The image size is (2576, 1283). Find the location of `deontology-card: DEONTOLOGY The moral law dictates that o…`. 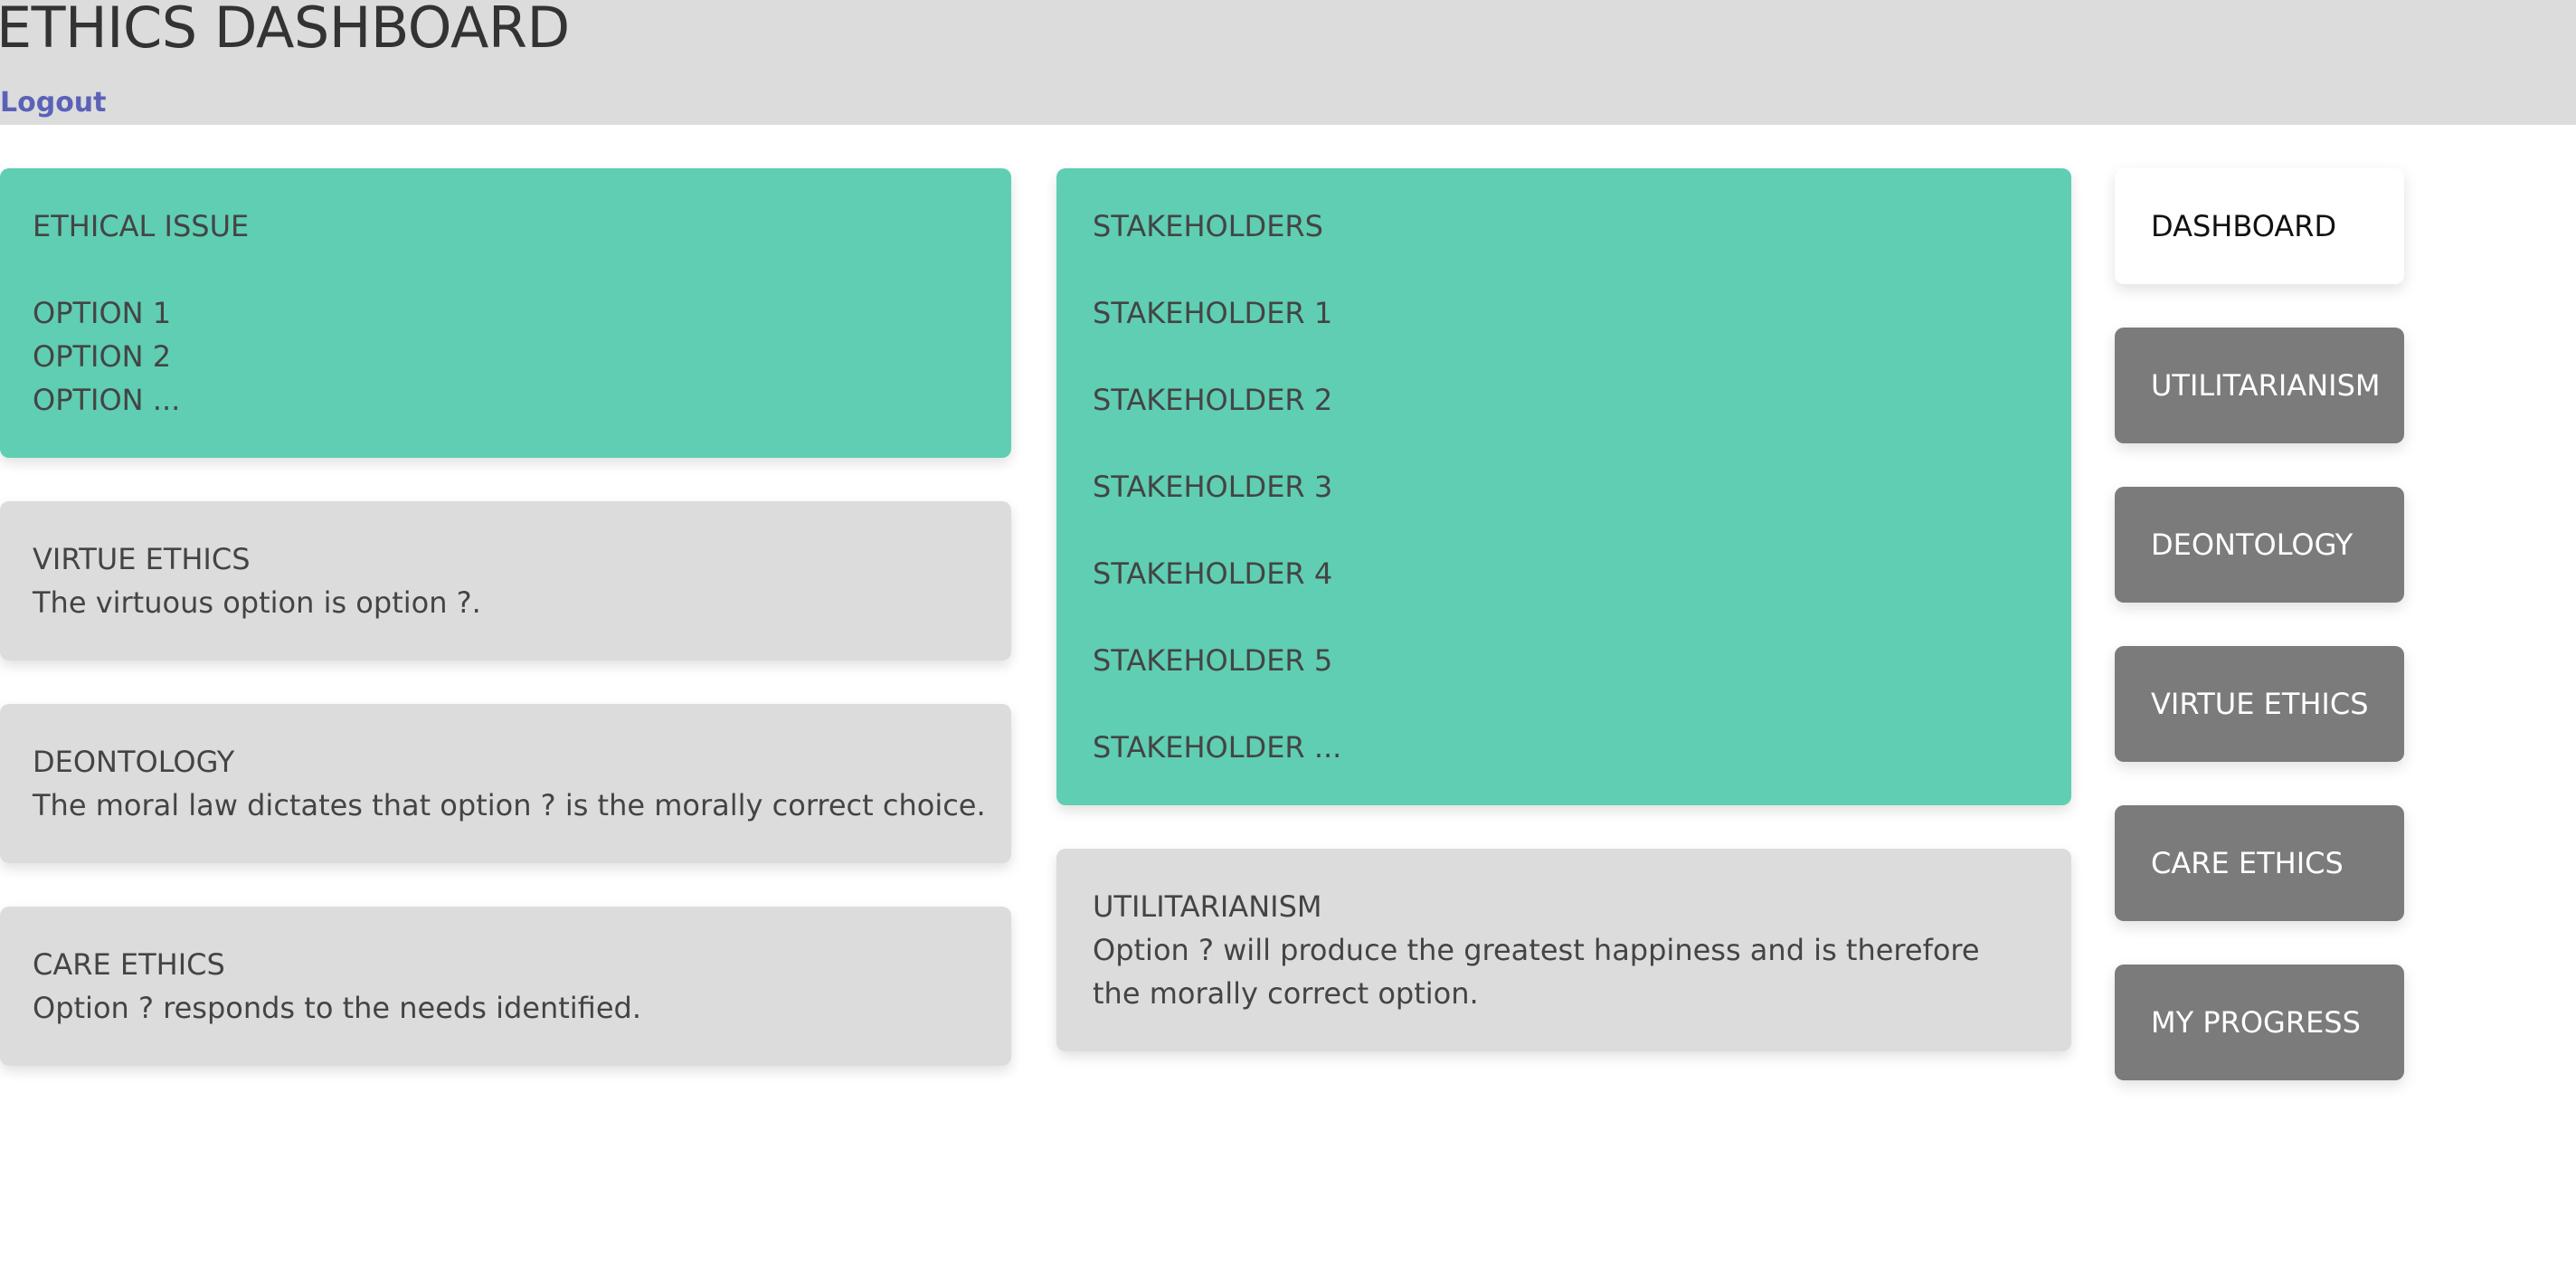

deontology-card: DEONTOLOGY The moral law dictates that o… is located at coordinates (505, 783).